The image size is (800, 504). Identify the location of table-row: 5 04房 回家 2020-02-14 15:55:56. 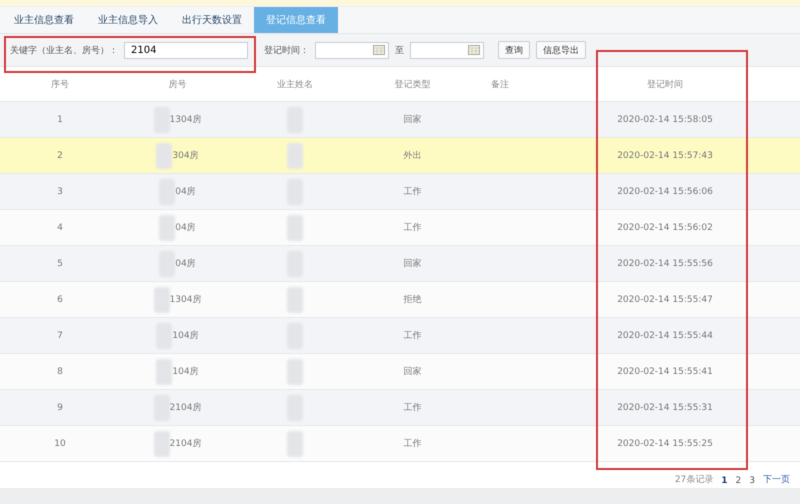
(400, 264).